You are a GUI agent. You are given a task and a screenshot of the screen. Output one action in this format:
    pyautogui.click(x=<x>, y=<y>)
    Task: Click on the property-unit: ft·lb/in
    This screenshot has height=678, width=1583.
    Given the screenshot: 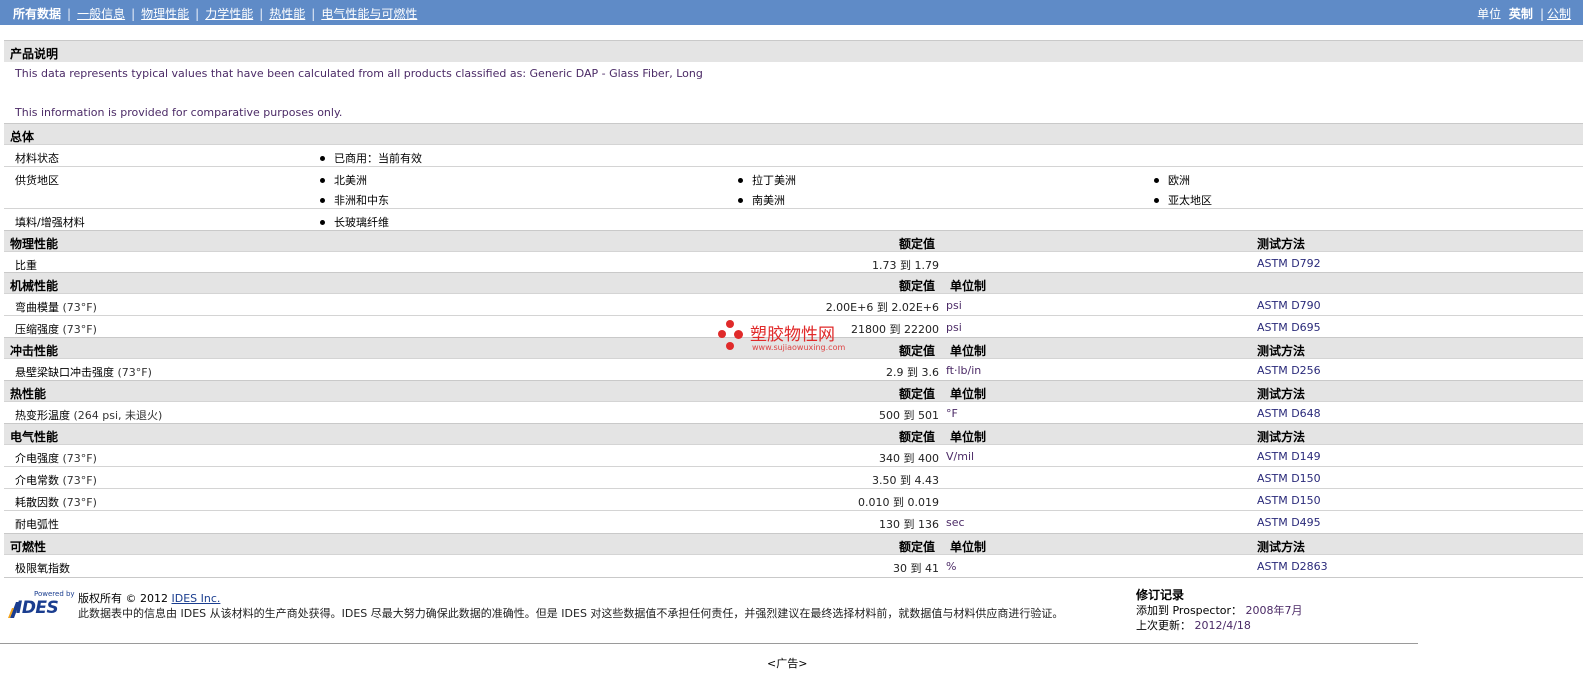 What is the action you would take?
    pyautogui.click(x=964, y=370)
    